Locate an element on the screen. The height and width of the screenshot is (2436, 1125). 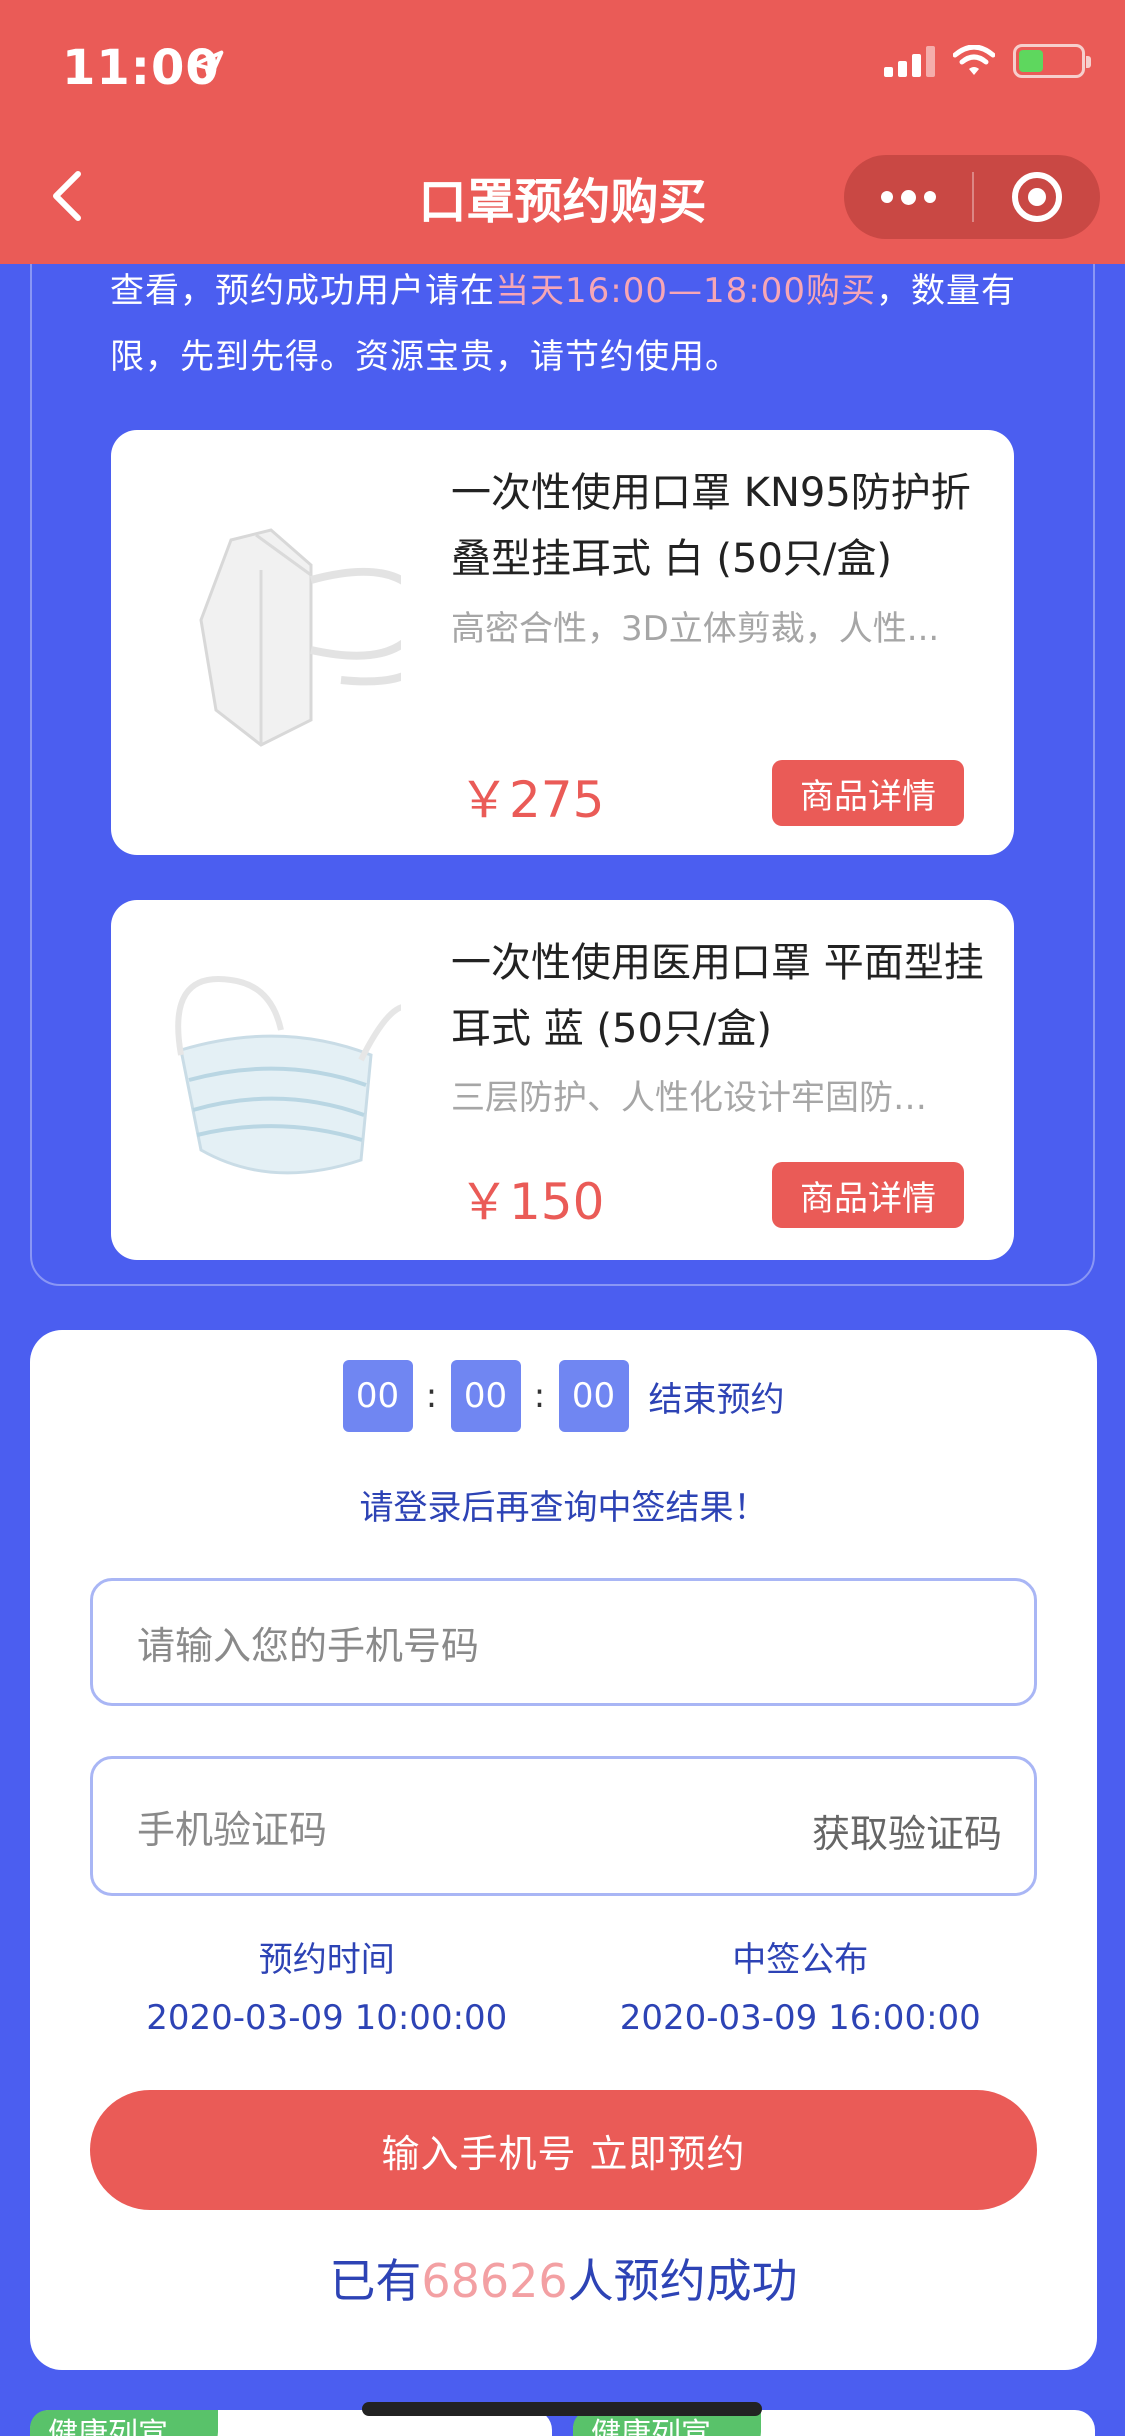
product-price: ￥150 is located at coordinates (532, 1202).